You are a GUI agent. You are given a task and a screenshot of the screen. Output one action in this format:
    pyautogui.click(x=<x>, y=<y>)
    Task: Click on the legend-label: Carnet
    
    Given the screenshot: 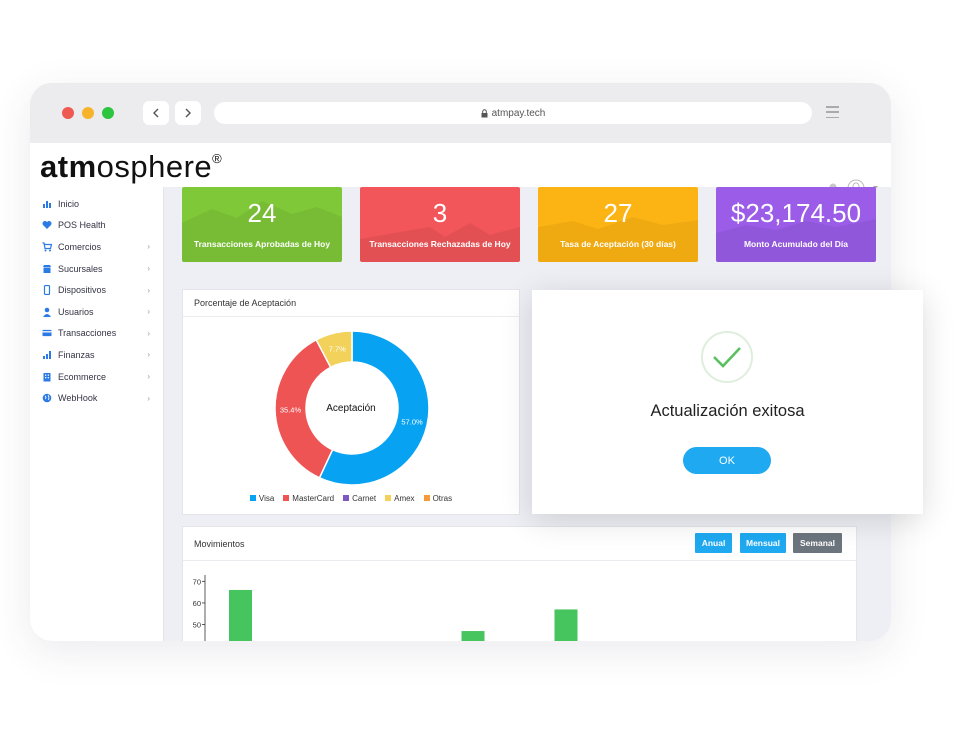 What is the action you would take?
    pyautogui.click(x=364, y=498)
    